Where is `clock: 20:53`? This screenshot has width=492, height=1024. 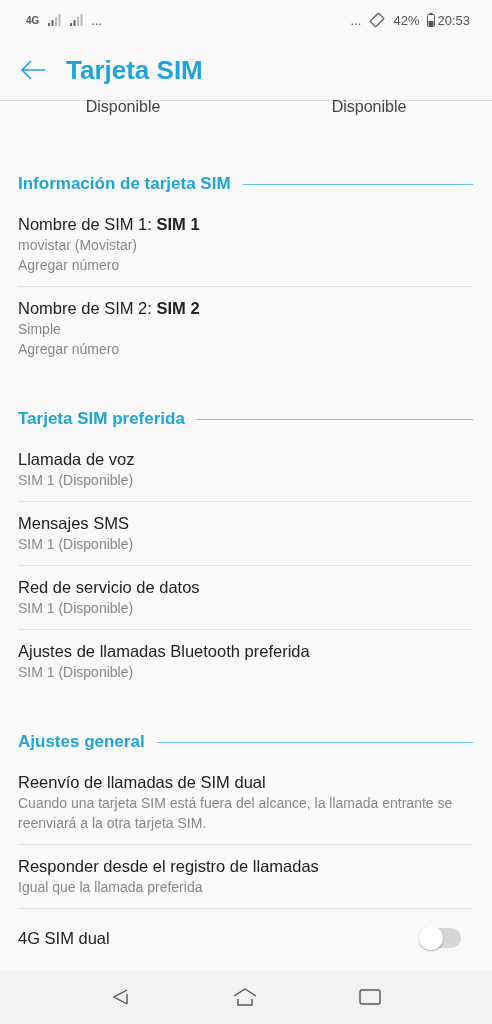
clock: 20:53 is located at coordinates (453, 20).